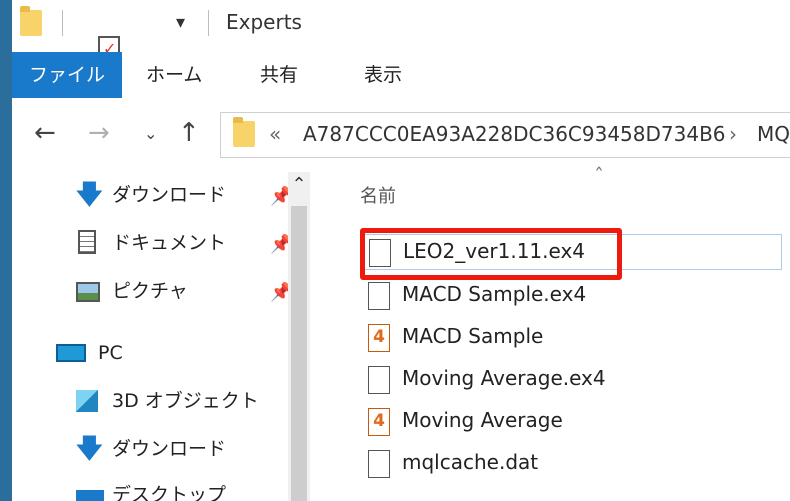  I want to click on tab-home: ホーム, so click(174, 75).